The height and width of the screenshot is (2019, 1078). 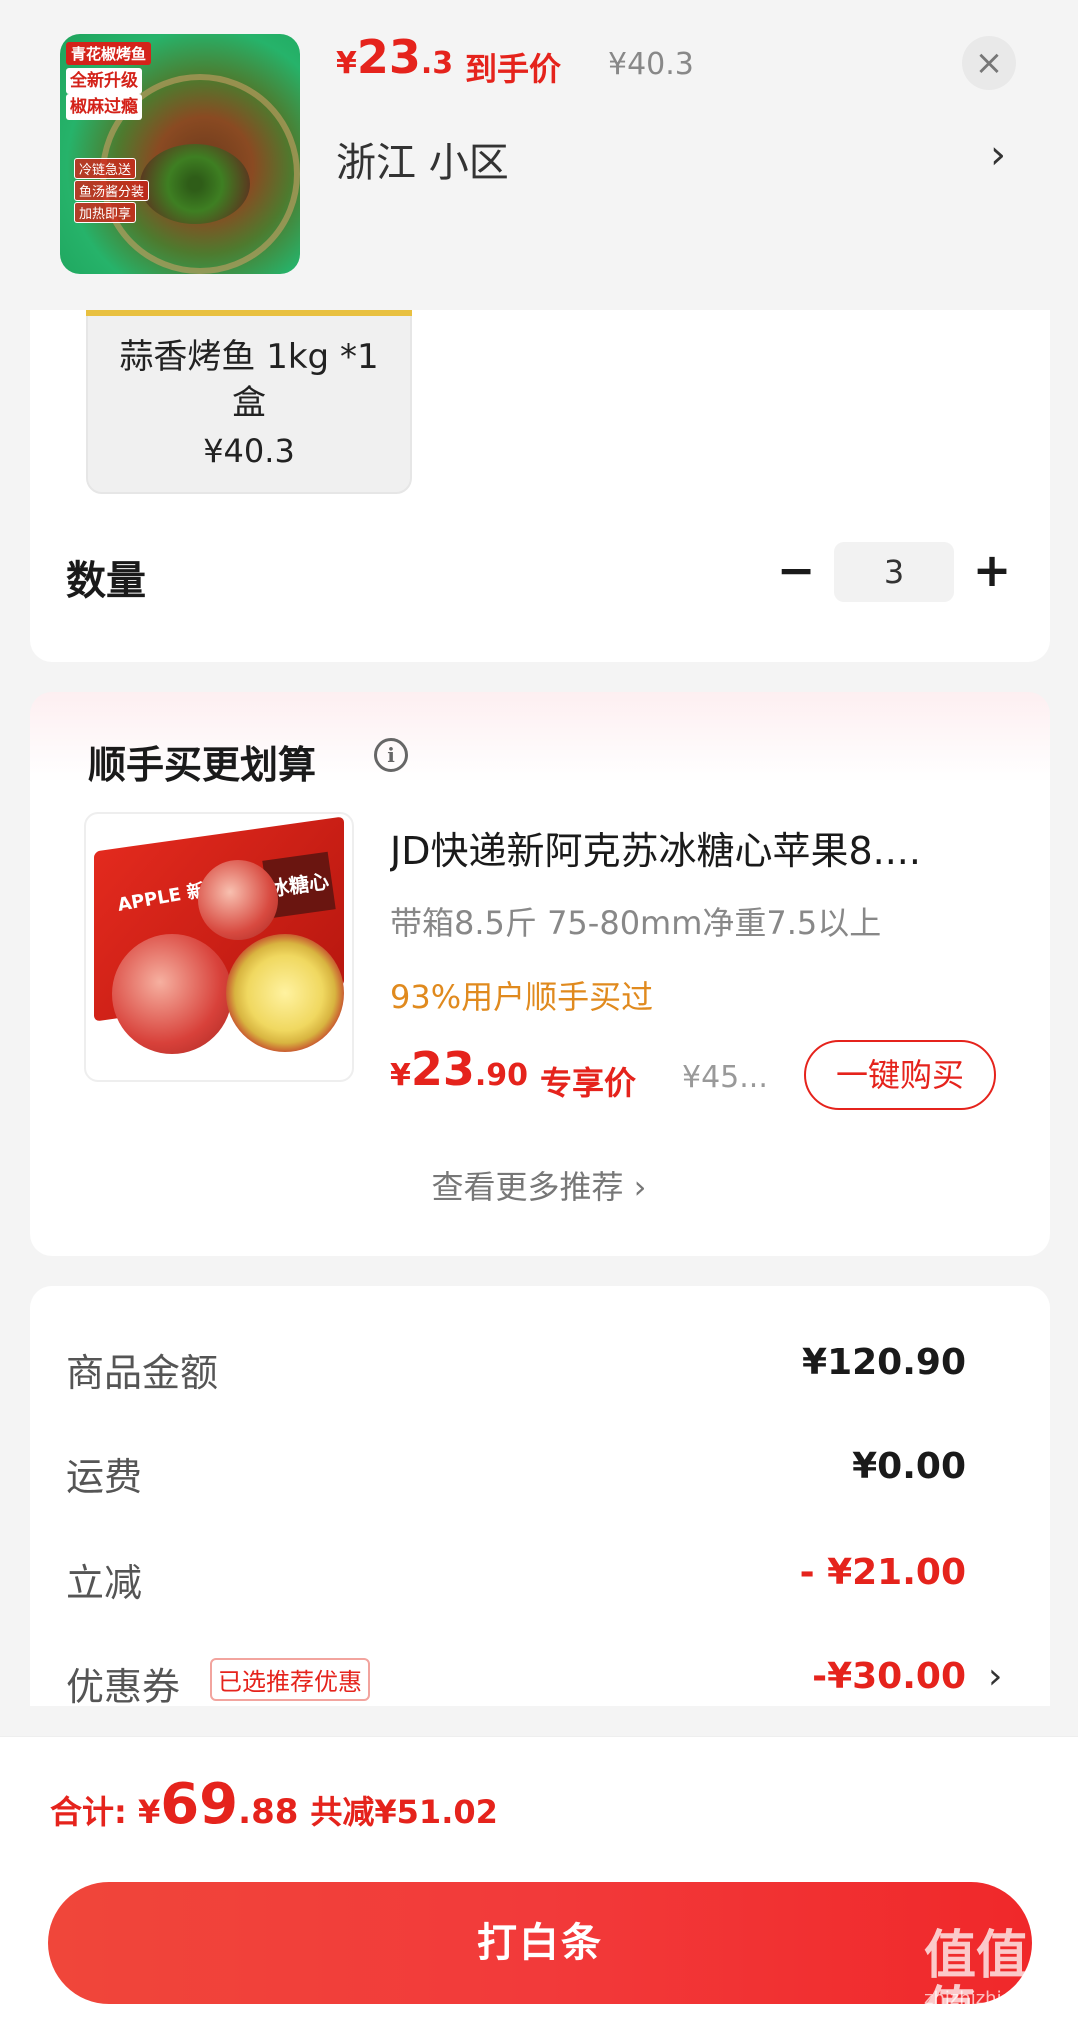 What do you see at coordinates (391, 755) in the screenshot?
I see `info-icon: i` at bounding box center [391, 755].